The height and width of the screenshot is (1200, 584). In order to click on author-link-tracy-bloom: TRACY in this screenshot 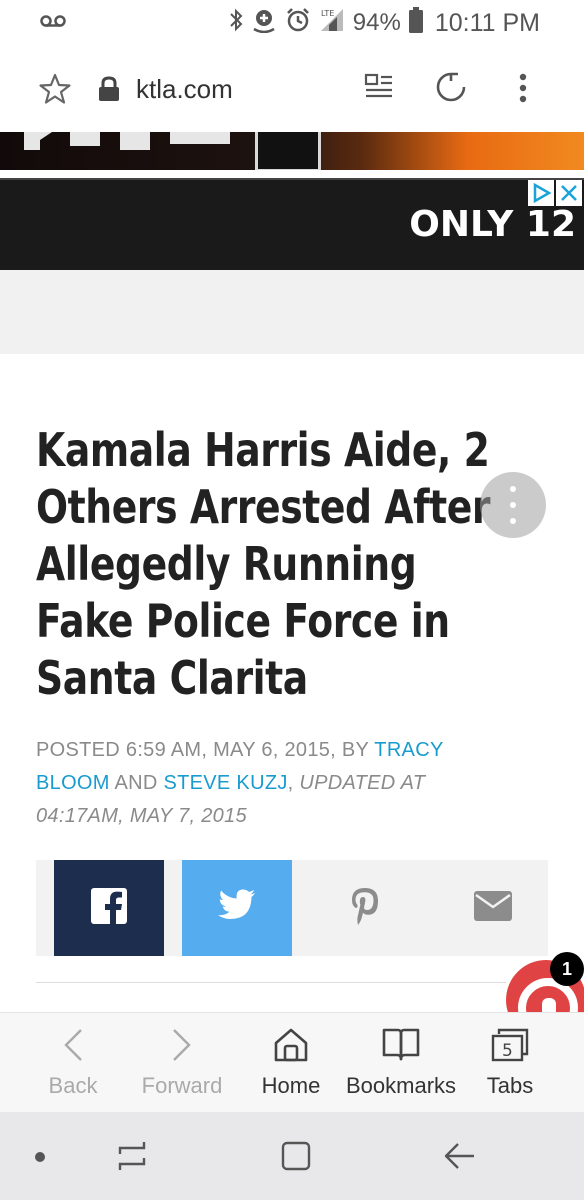, I will do `click(408, 750)`.